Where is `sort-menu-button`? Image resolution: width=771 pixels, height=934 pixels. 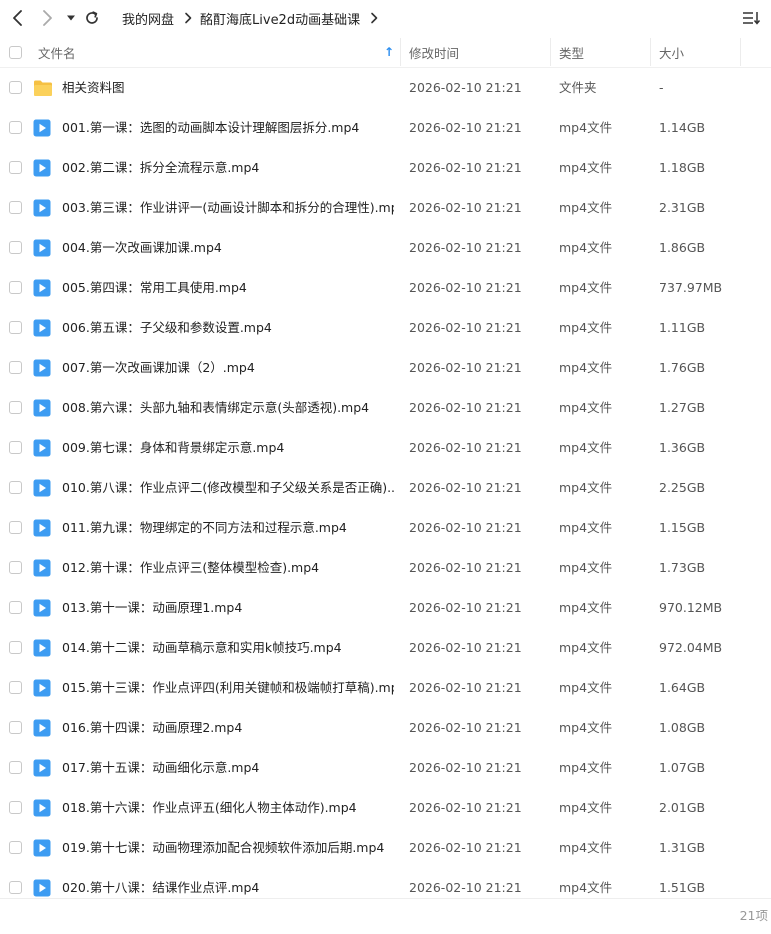 sort-menu-button is located at coordinates (751, 18).